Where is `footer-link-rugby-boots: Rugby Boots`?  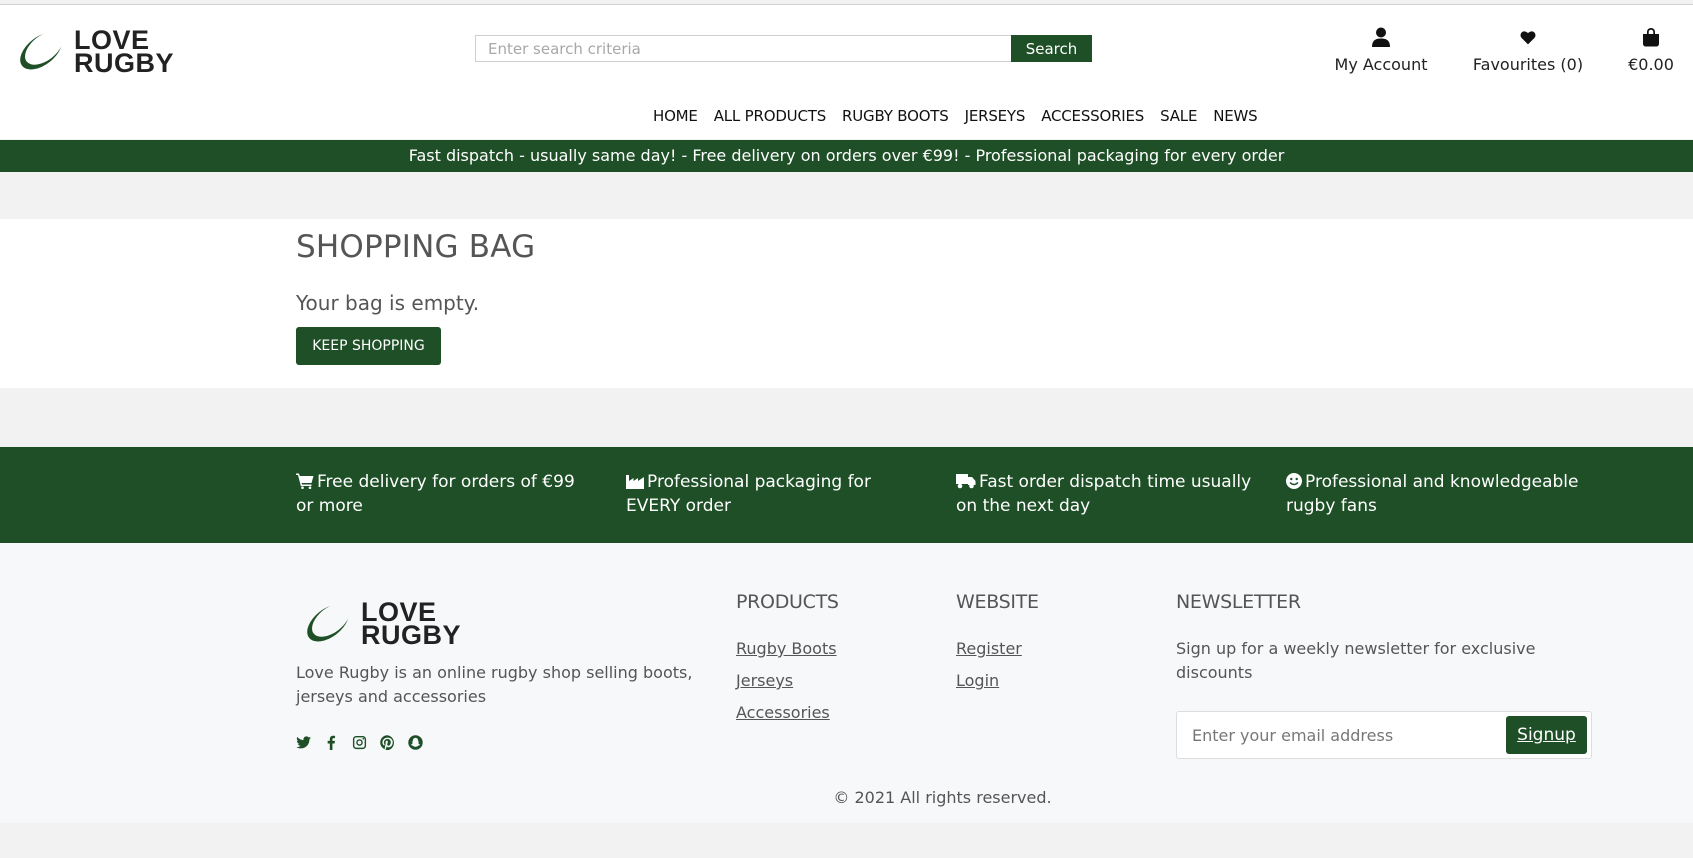 footer-link-rugby-boots: Rugby Boots is located at coordinates (786, 648).